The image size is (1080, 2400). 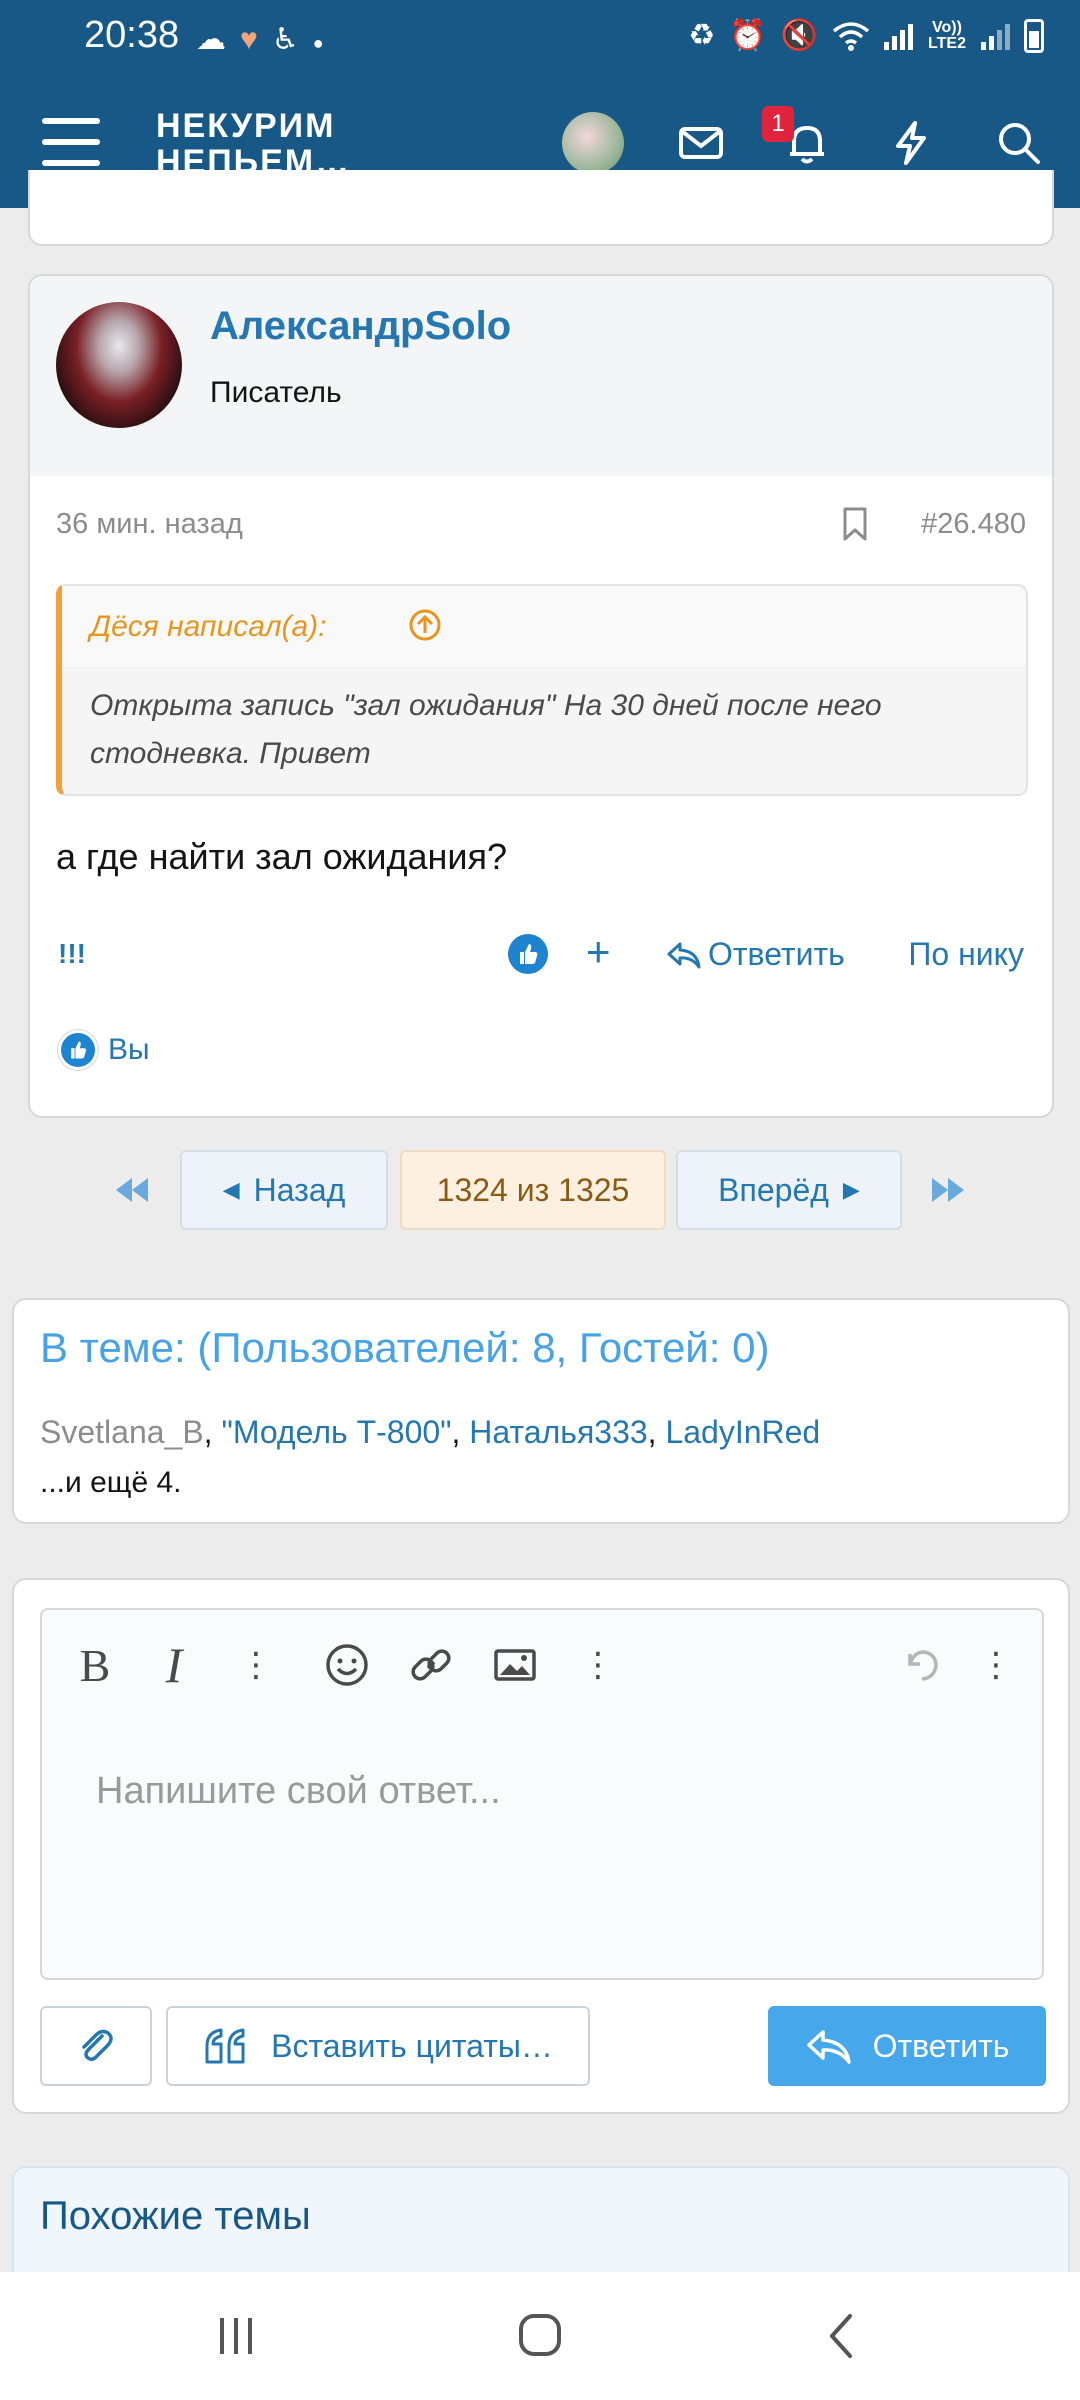 I want to click on author-avatar, so click(x=119, y=365).